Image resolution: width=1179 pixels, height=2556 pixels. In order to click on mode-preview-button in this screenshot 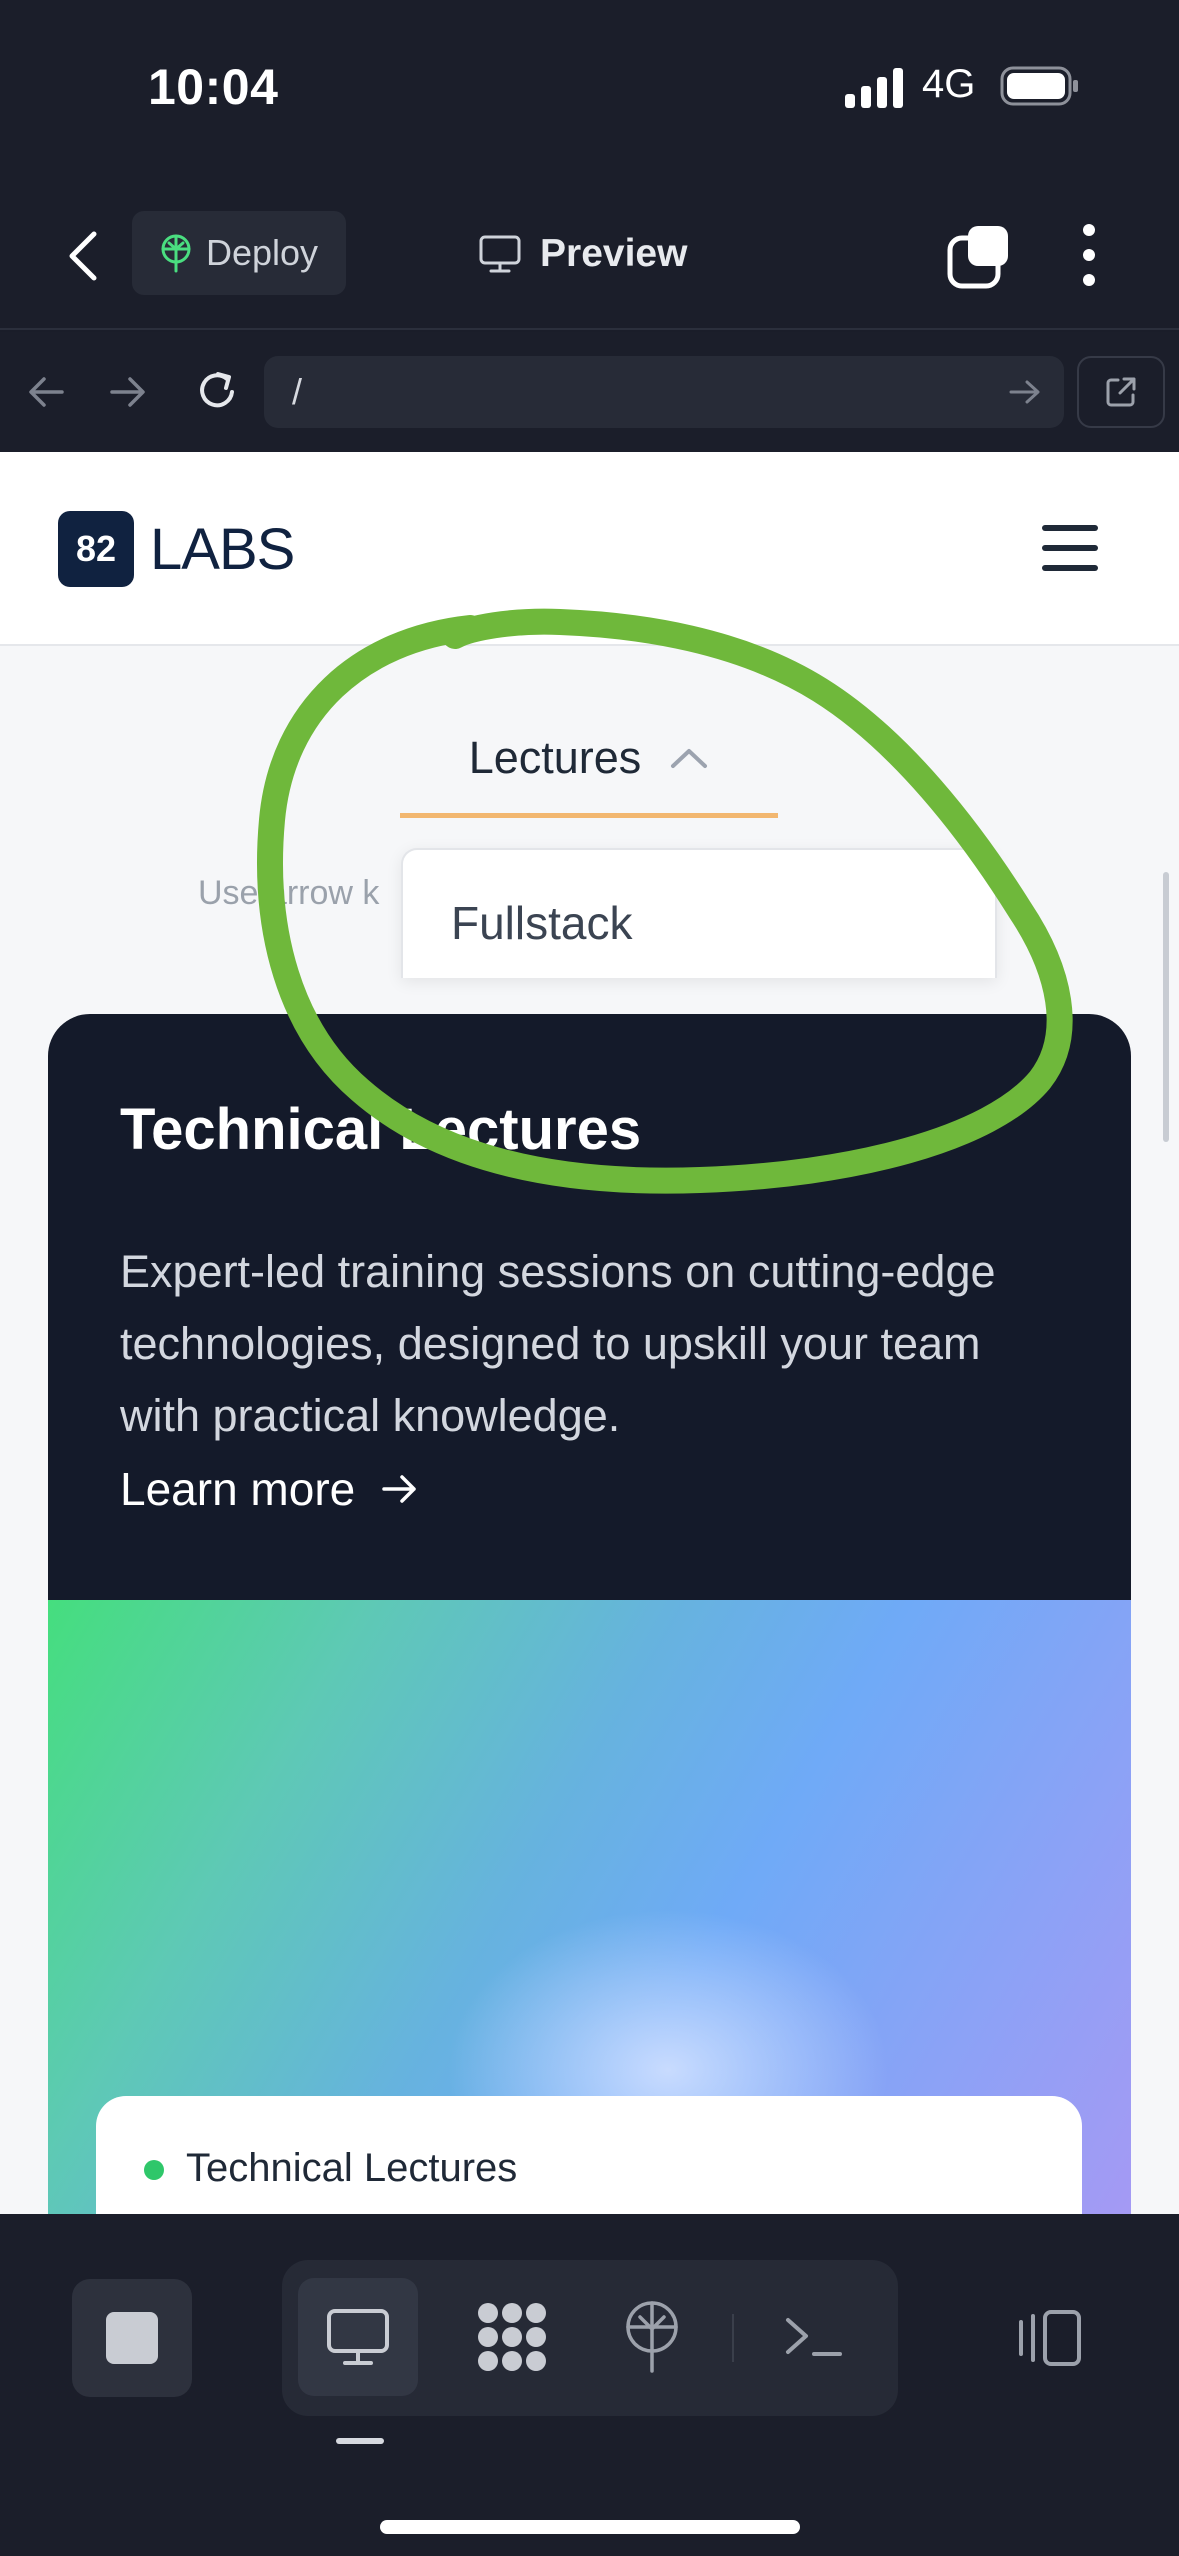, I will do `click(358, 2337)`.